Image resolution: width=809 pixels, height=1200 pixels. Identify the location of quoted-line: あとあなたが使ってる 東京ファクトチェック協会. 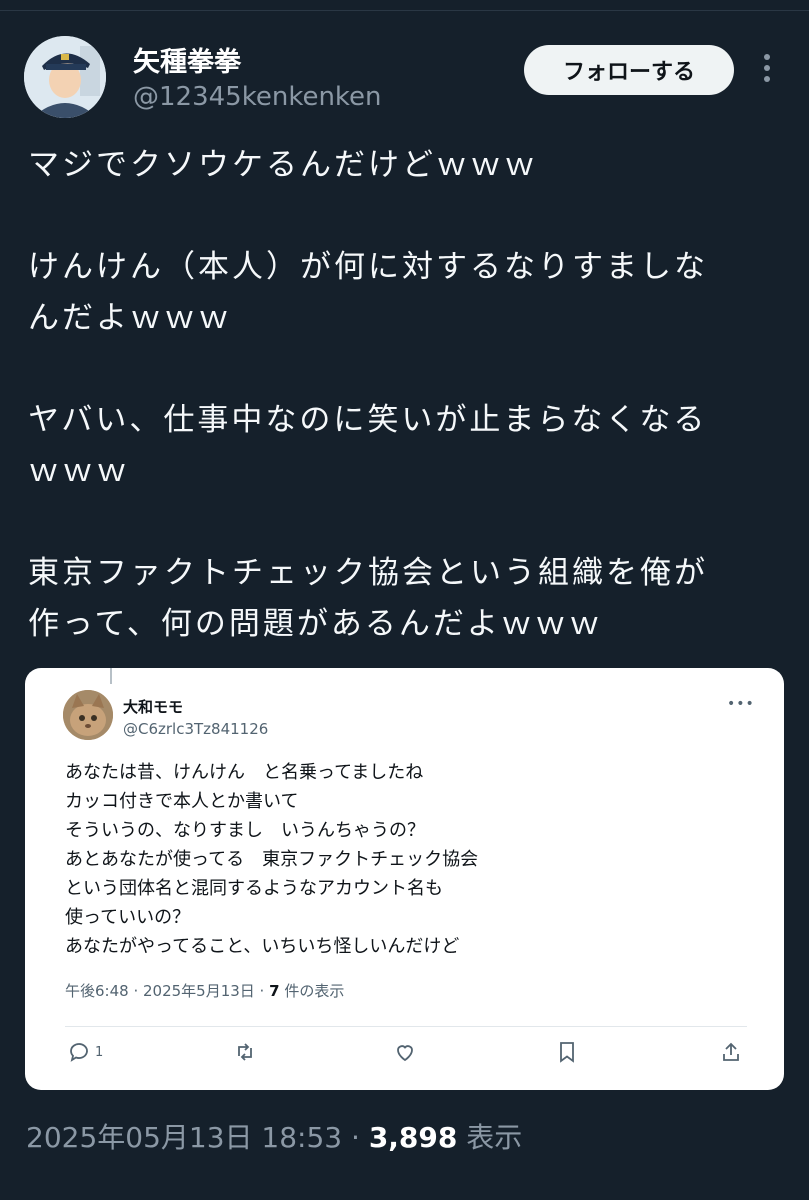
(272, 859).